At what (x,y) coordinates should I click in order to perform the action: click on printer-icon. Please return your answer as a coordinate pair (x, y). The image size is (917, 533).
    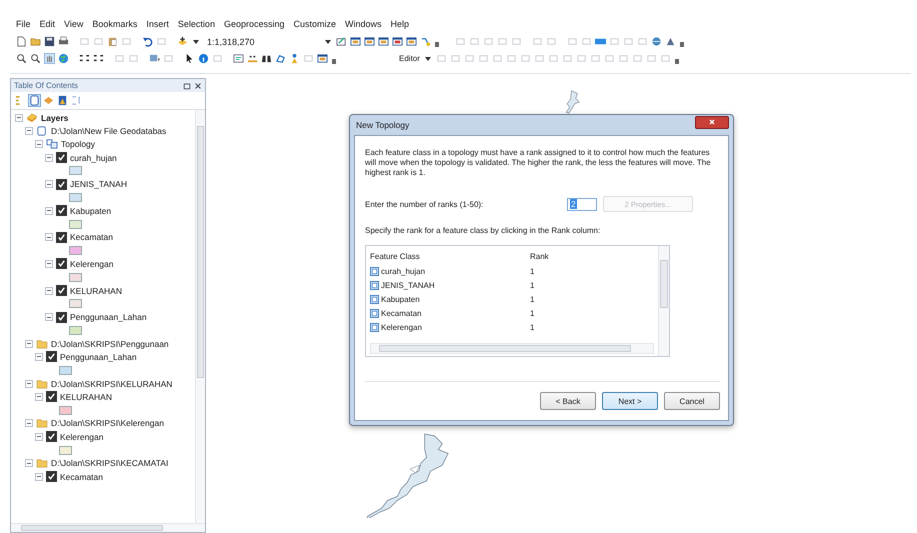
    Looking at the image, I should click on (63, 41).